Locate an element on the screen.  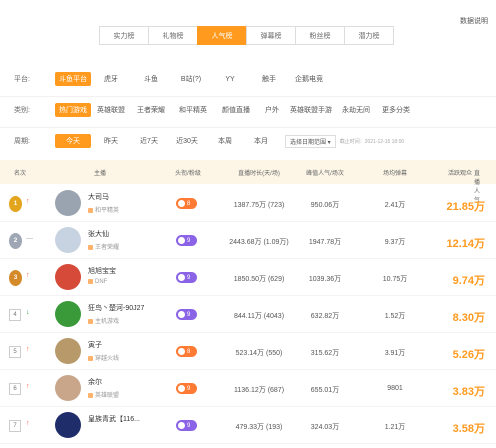
platform-option-2: 斗鱼 is located at coordinates (151, 79).